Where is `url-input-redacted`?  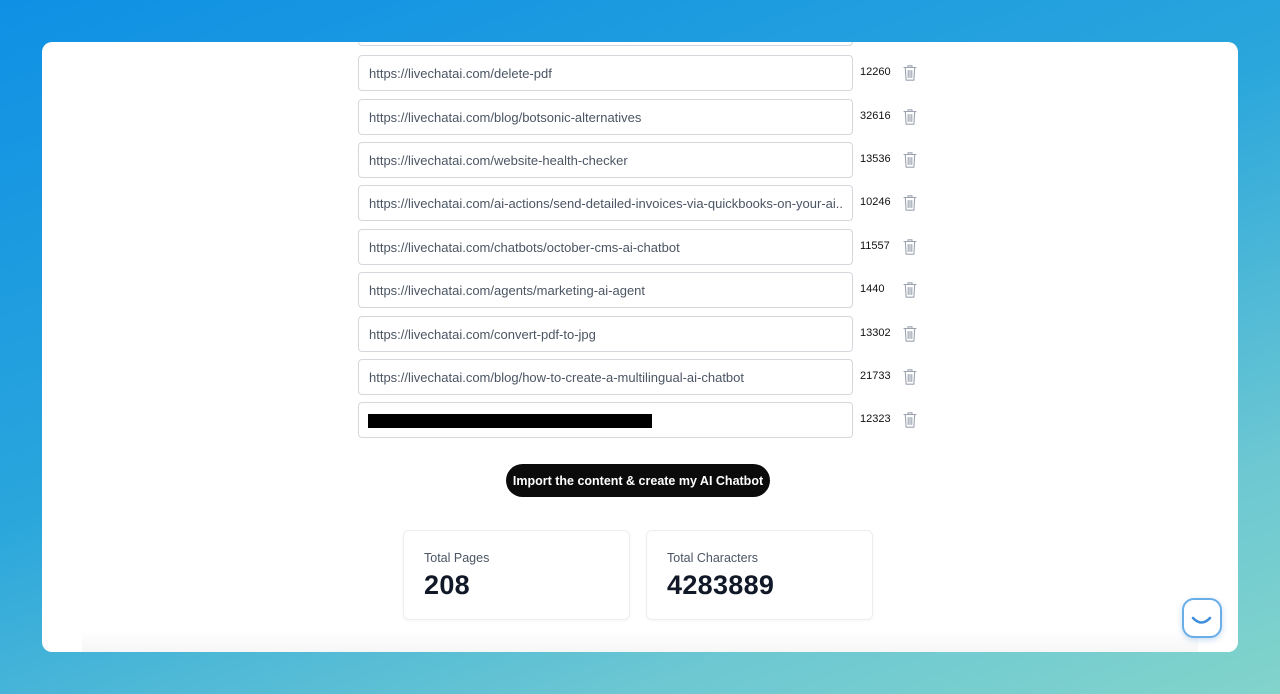 url-input-redacted is located at coordinates (605, 420).